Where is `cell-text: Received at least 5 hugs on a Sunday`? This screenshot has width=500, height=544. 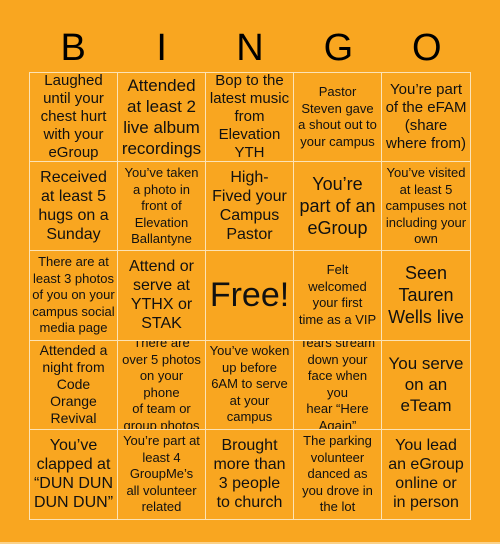
cell-text: Received at least 5 hugs on a Sunday is located at coordinates (73, 206).